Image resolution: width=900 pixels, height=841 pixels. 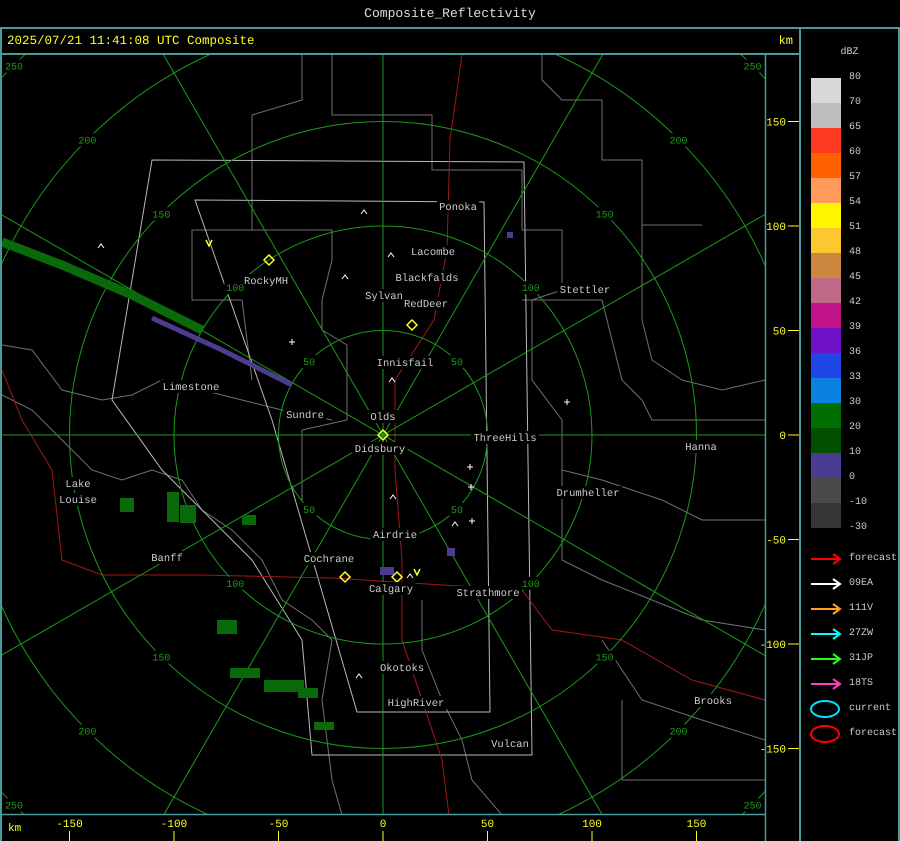 I want to click on timestamp: 2025/07/21 11:41:08 UTC Composite, so click(x=131, y=41).